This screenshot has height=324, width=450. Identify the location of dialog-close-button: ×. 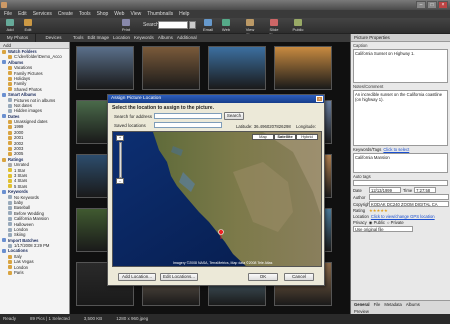
(319, 99).